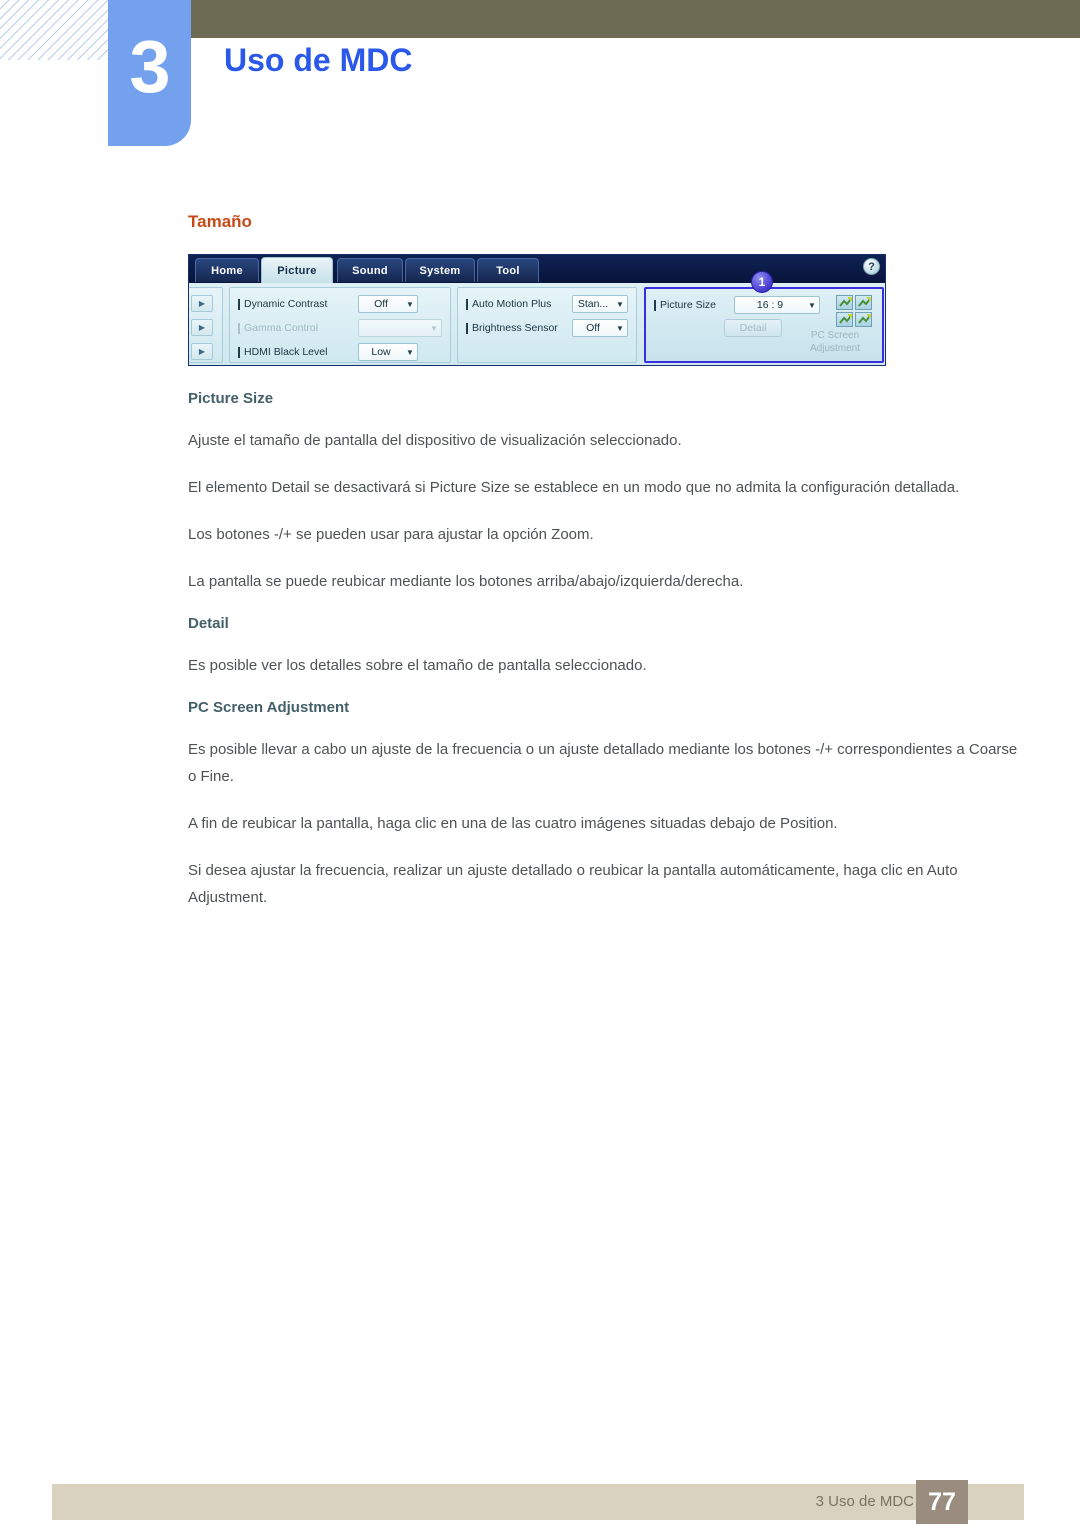 This screenshot has height=1527, width=1080. Describe the element at coordinates (770, 305) in the screenshot. I see `combo-value-picture-size: 16 : 9` at that location.